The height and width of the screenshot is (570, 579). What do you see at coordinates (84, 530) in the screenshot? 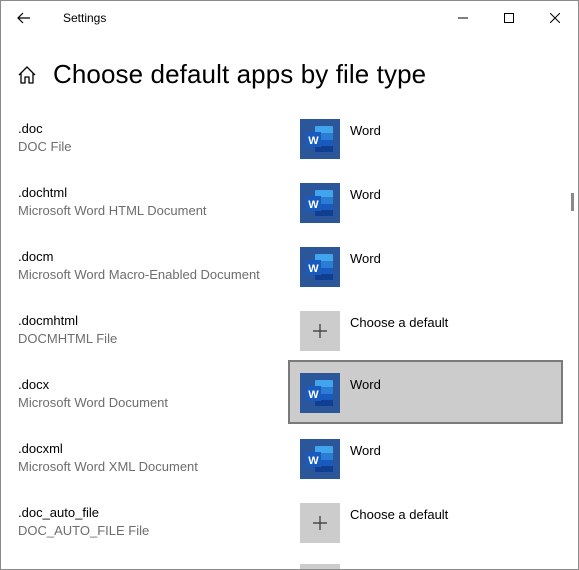
I see `file-type-description: DOC_AUTO_FILE File` at bounding box center [84, 530].